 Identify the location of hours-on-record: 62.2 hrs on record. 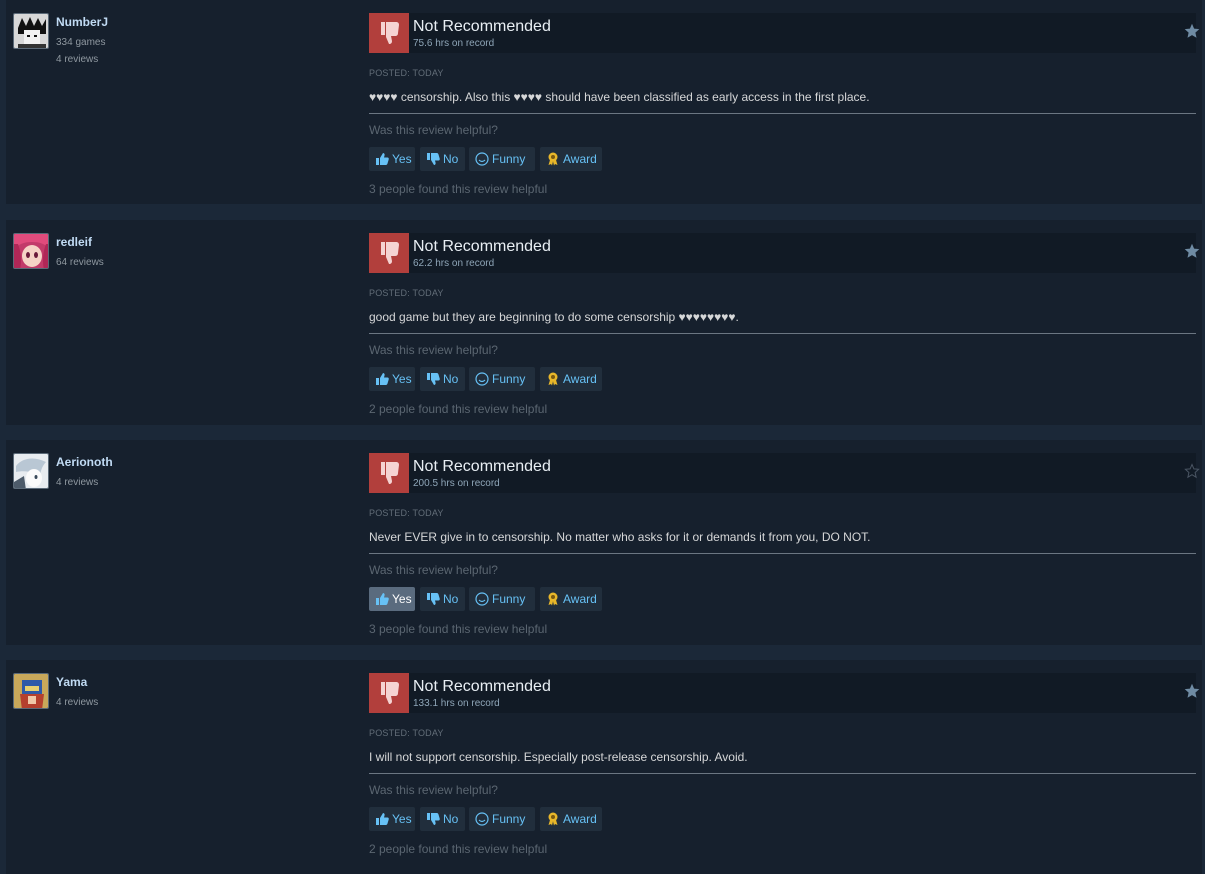
(454, 263).